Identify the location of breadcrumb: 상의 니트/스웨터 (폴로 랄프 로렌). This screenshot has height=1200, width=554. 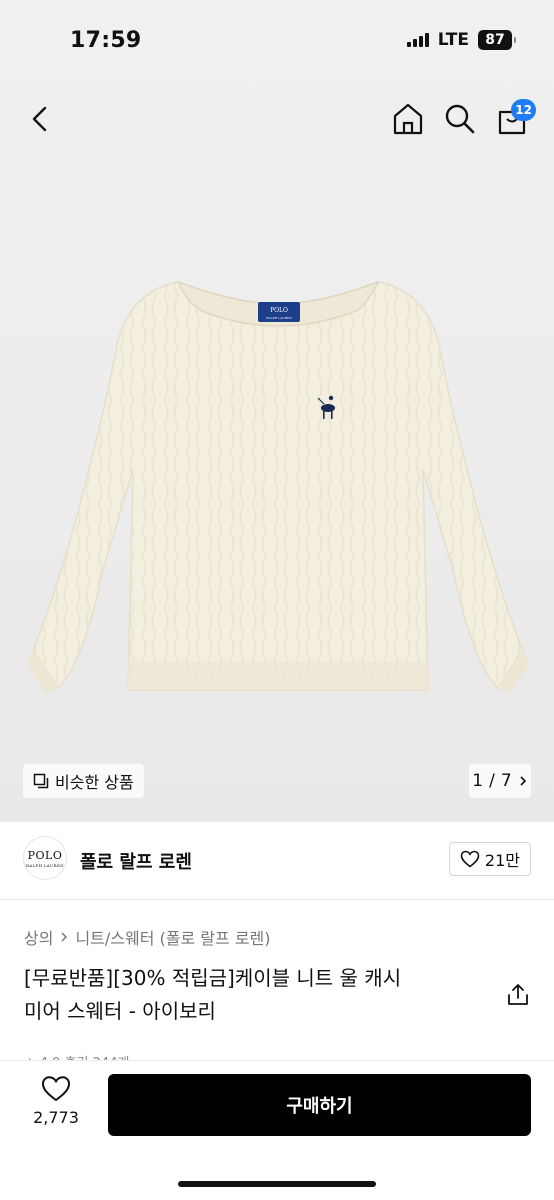
(147, 937).